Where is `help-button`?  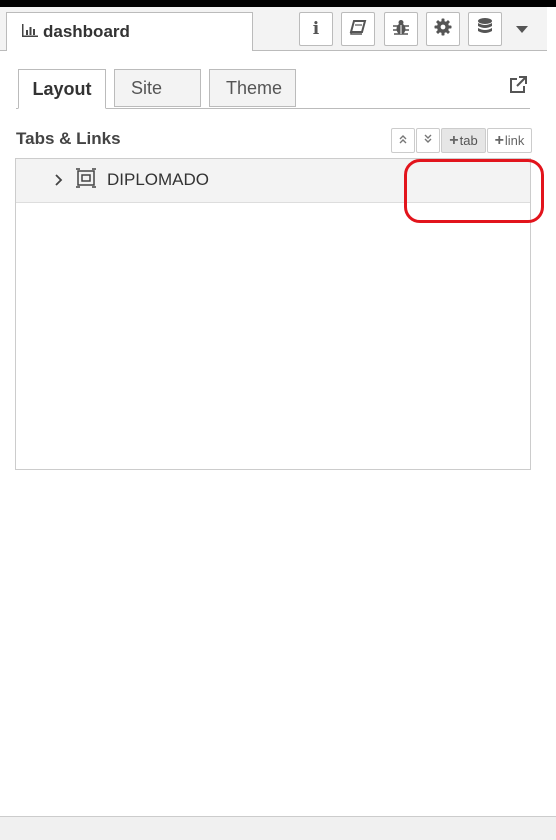
help-button is located at coordinates (358, 29).